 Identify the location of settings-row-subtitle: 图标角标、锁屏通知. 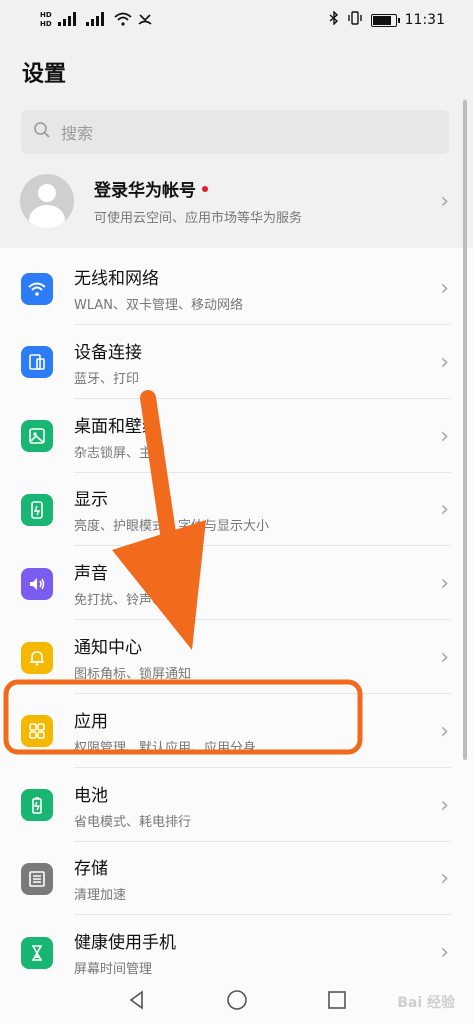
(133, 674).